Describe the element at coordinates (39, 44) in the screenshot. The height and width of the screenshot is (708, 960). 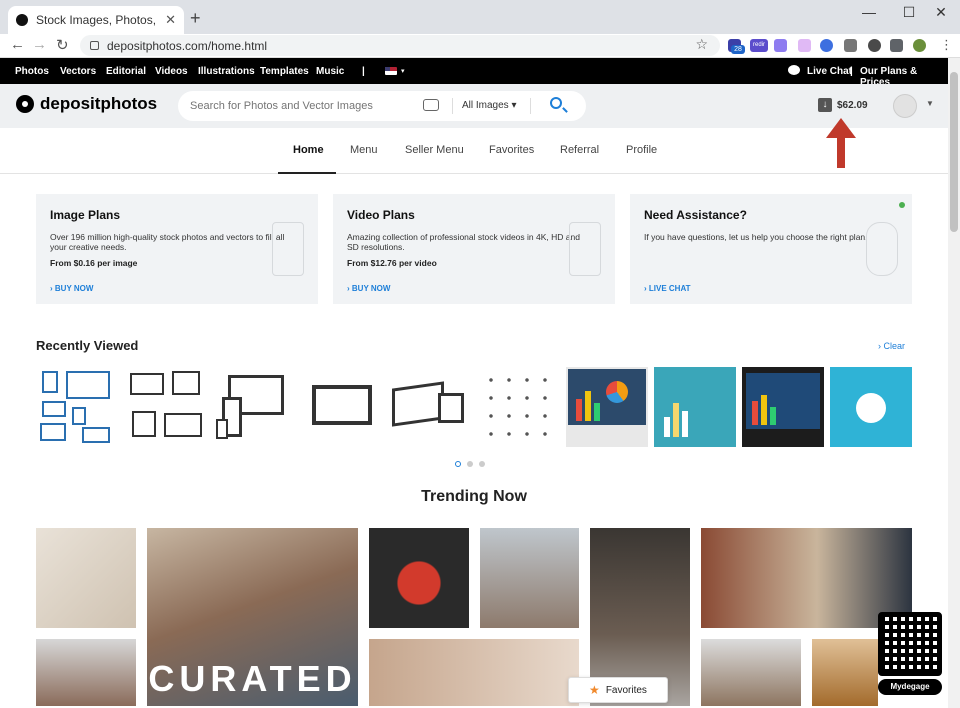
I see `arrow-forward-icon: →` at that location.